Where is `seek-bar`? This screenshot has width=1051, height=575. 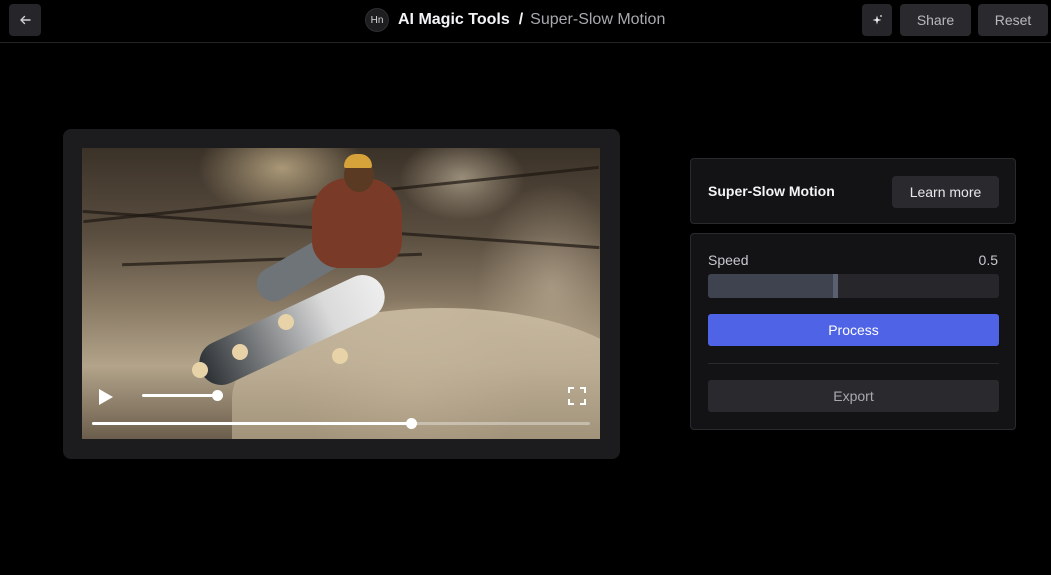 seek-bar is located at coordinates (341, 423).